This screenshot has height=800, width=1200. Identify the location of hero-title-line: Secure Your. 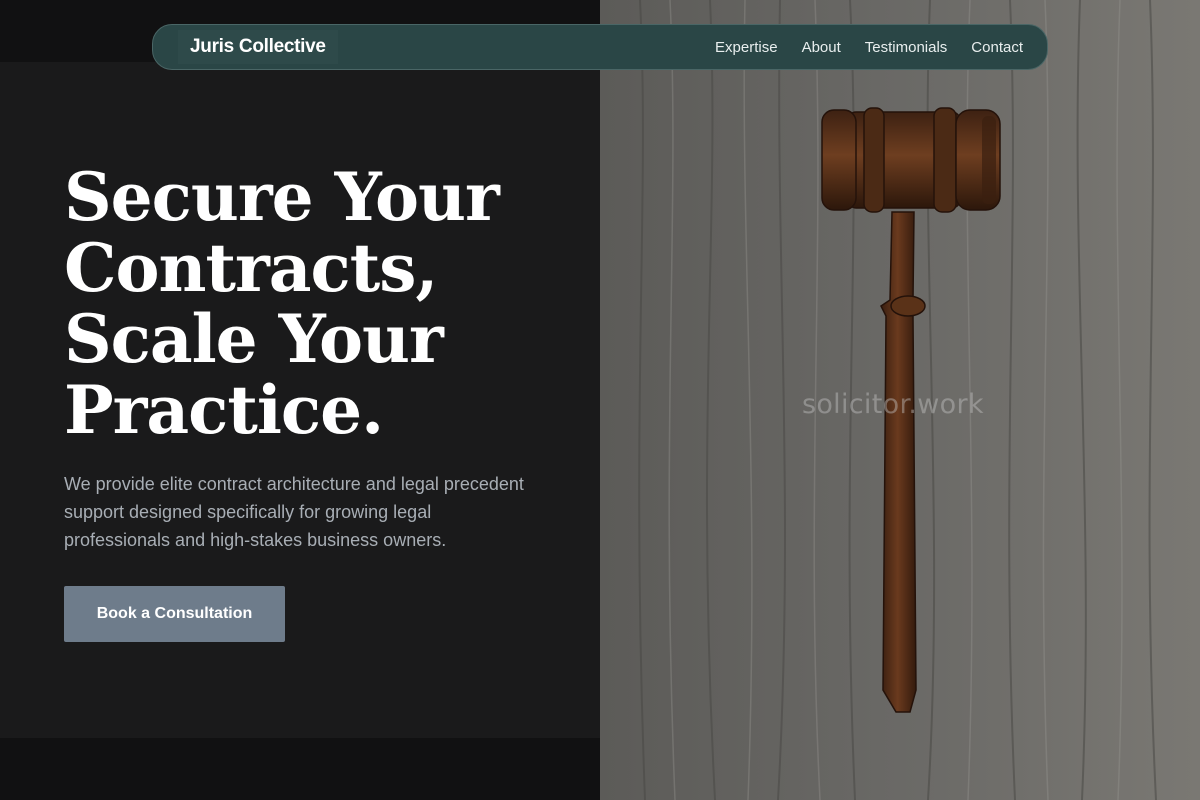
(282, 197).